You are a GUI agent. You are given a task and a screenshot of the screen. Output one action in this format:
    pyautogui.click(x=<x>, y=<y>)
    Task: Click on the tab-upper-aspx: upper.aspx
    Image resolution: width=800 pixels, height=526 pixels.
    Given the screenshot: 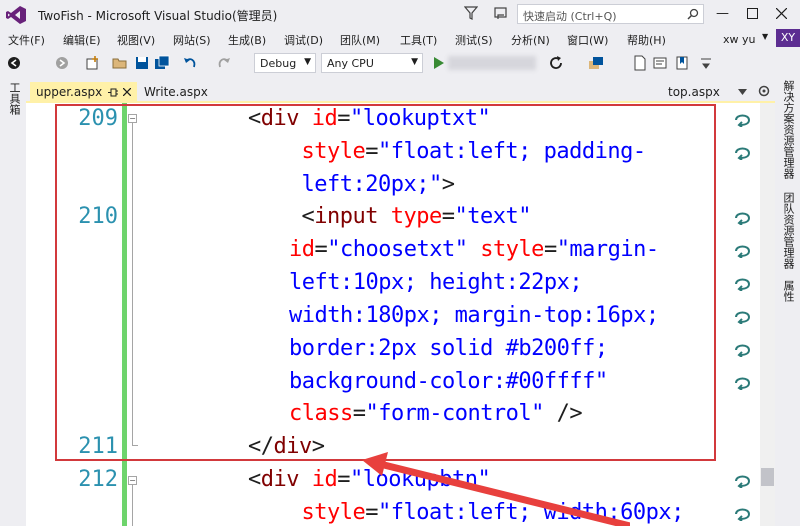 What is the action you would take?
    pyautogui.click(x=83, y=92)
    